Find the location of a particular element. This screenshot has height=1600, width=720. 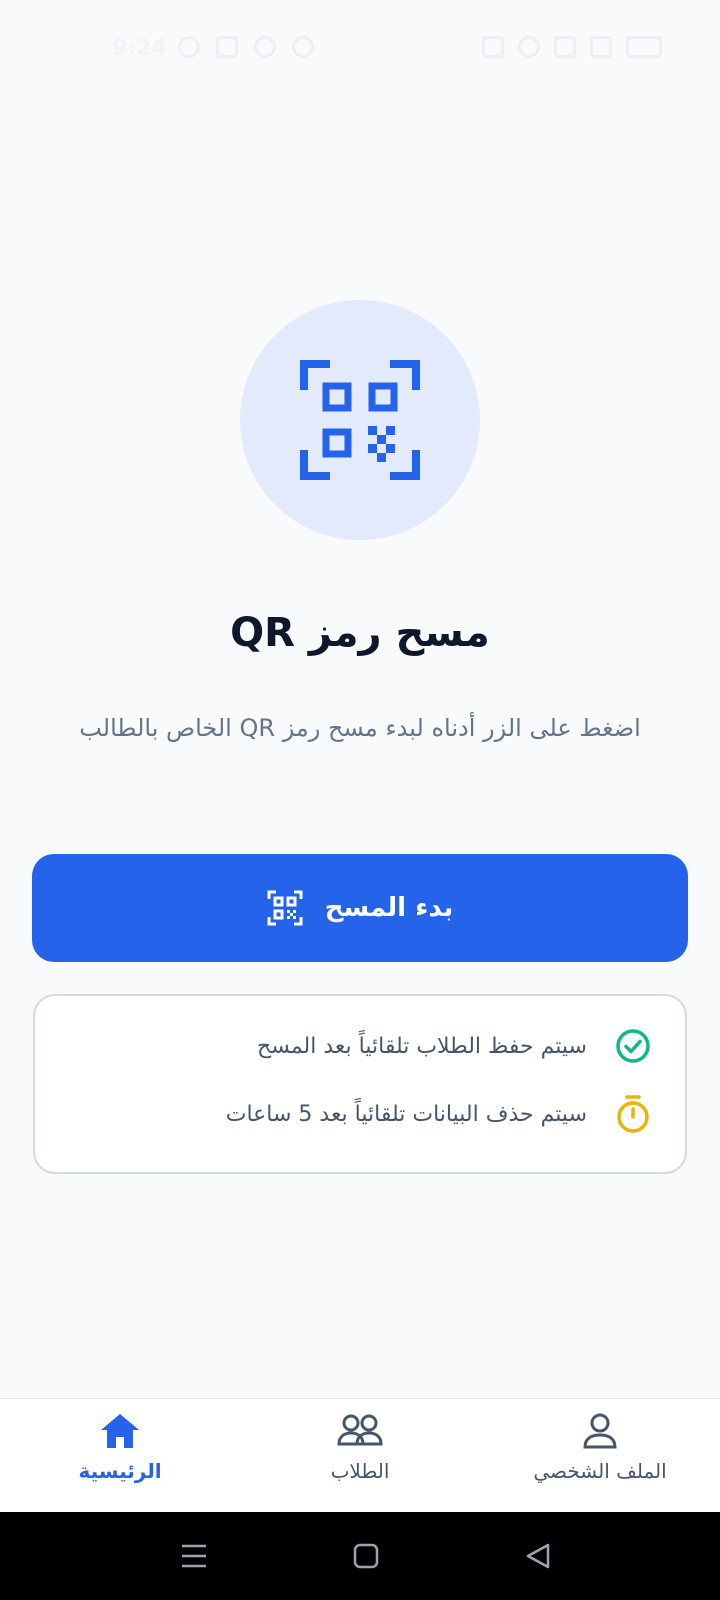

alarm-icon is located at coordinates (493, 47).